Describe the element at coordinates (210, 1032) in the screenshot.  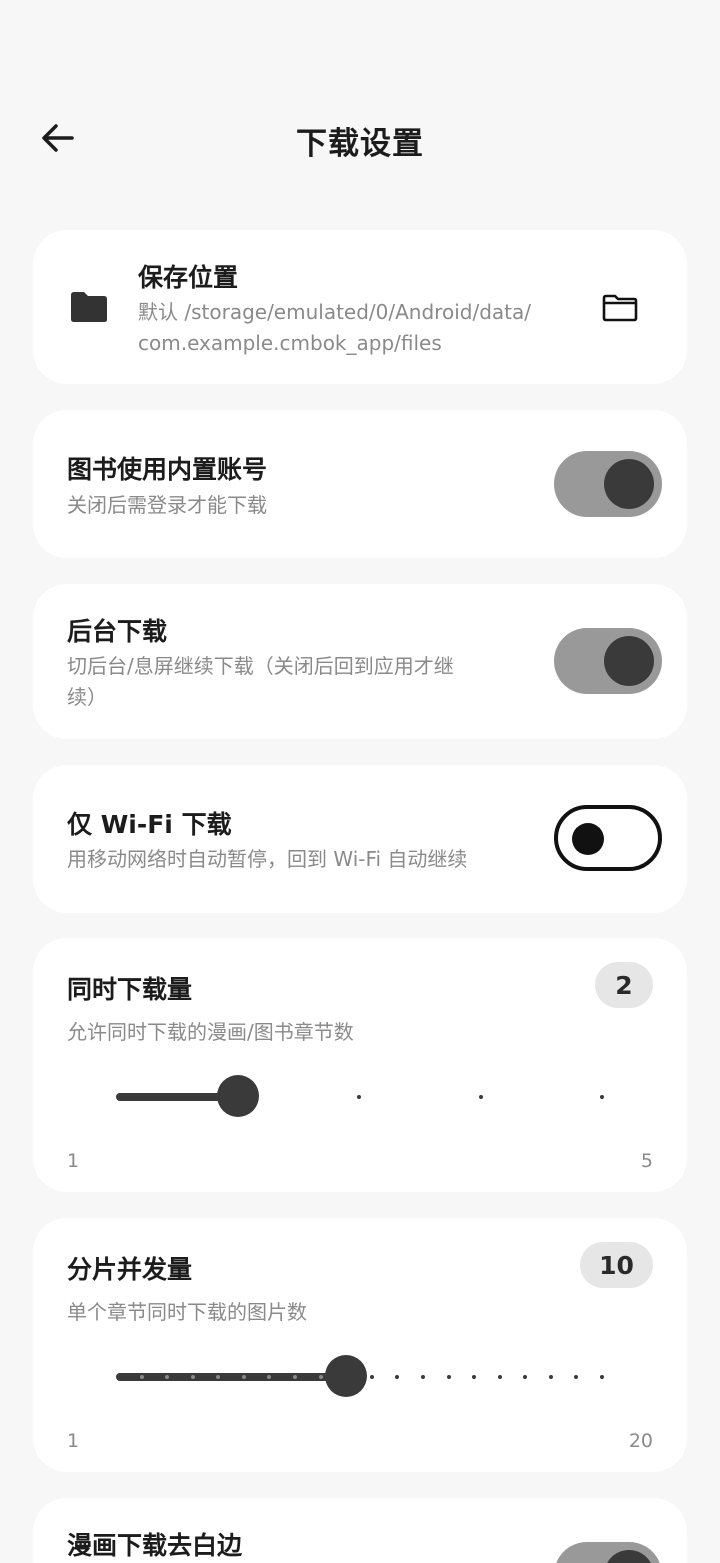
I see `concurrent-downloads-subtitle: 允许同时下载的漫画/图书章节数` at that location.